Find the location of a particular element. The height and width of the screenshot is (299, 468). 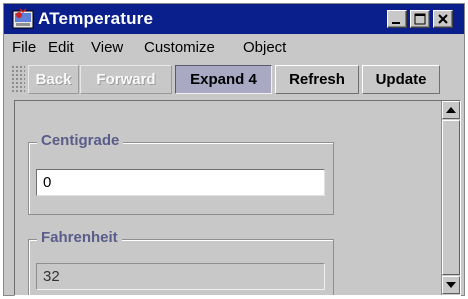

update-button: Update is located at coordinates (401, 79).